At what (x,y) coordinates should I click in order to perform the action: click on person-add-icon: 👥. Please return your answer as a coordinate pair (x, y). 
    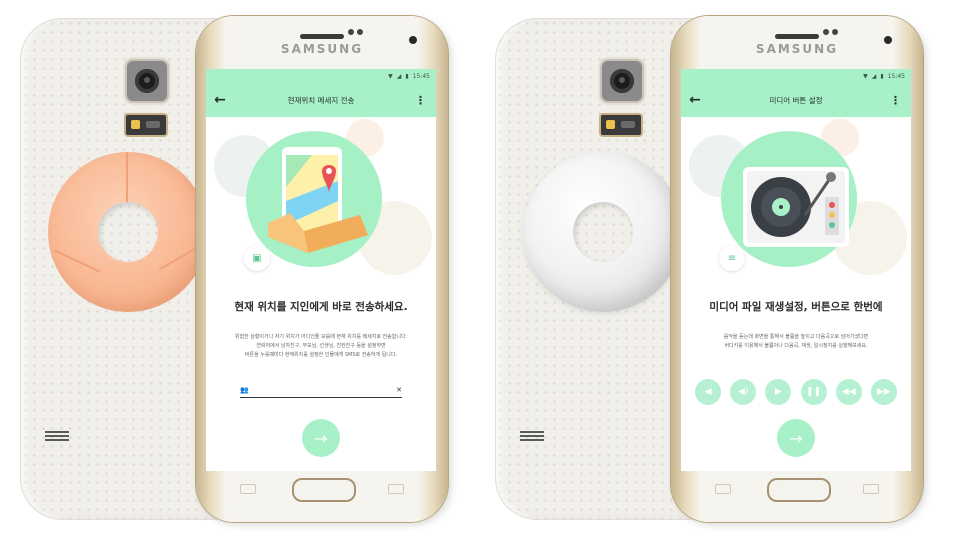
    Looking at the image, I should click on (244, 390).